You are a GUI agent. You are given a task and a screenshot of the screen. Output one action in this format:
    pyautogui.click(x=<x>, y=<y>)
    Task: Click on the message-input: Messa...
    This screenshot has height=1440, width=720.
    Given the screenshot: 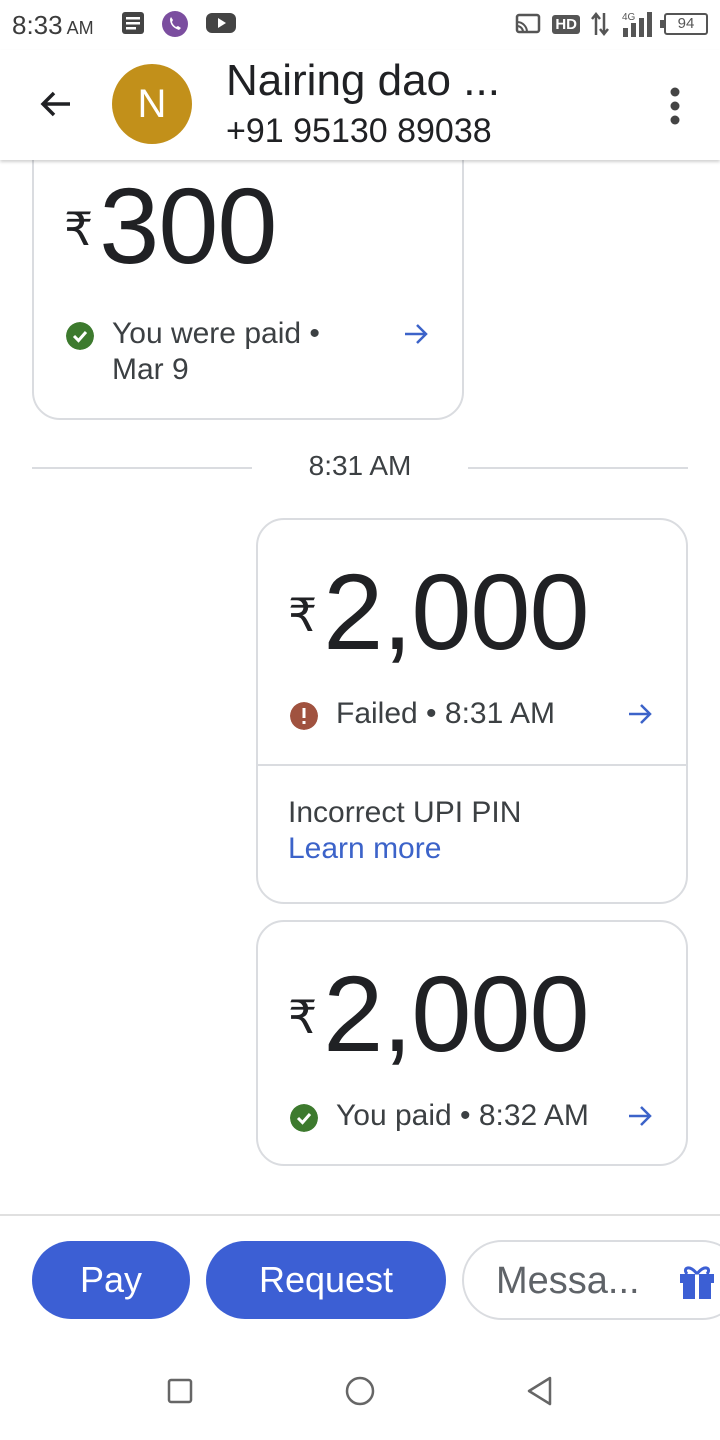 What is the action you would take?
    pyautogui.click(x=591, y=1280)
    